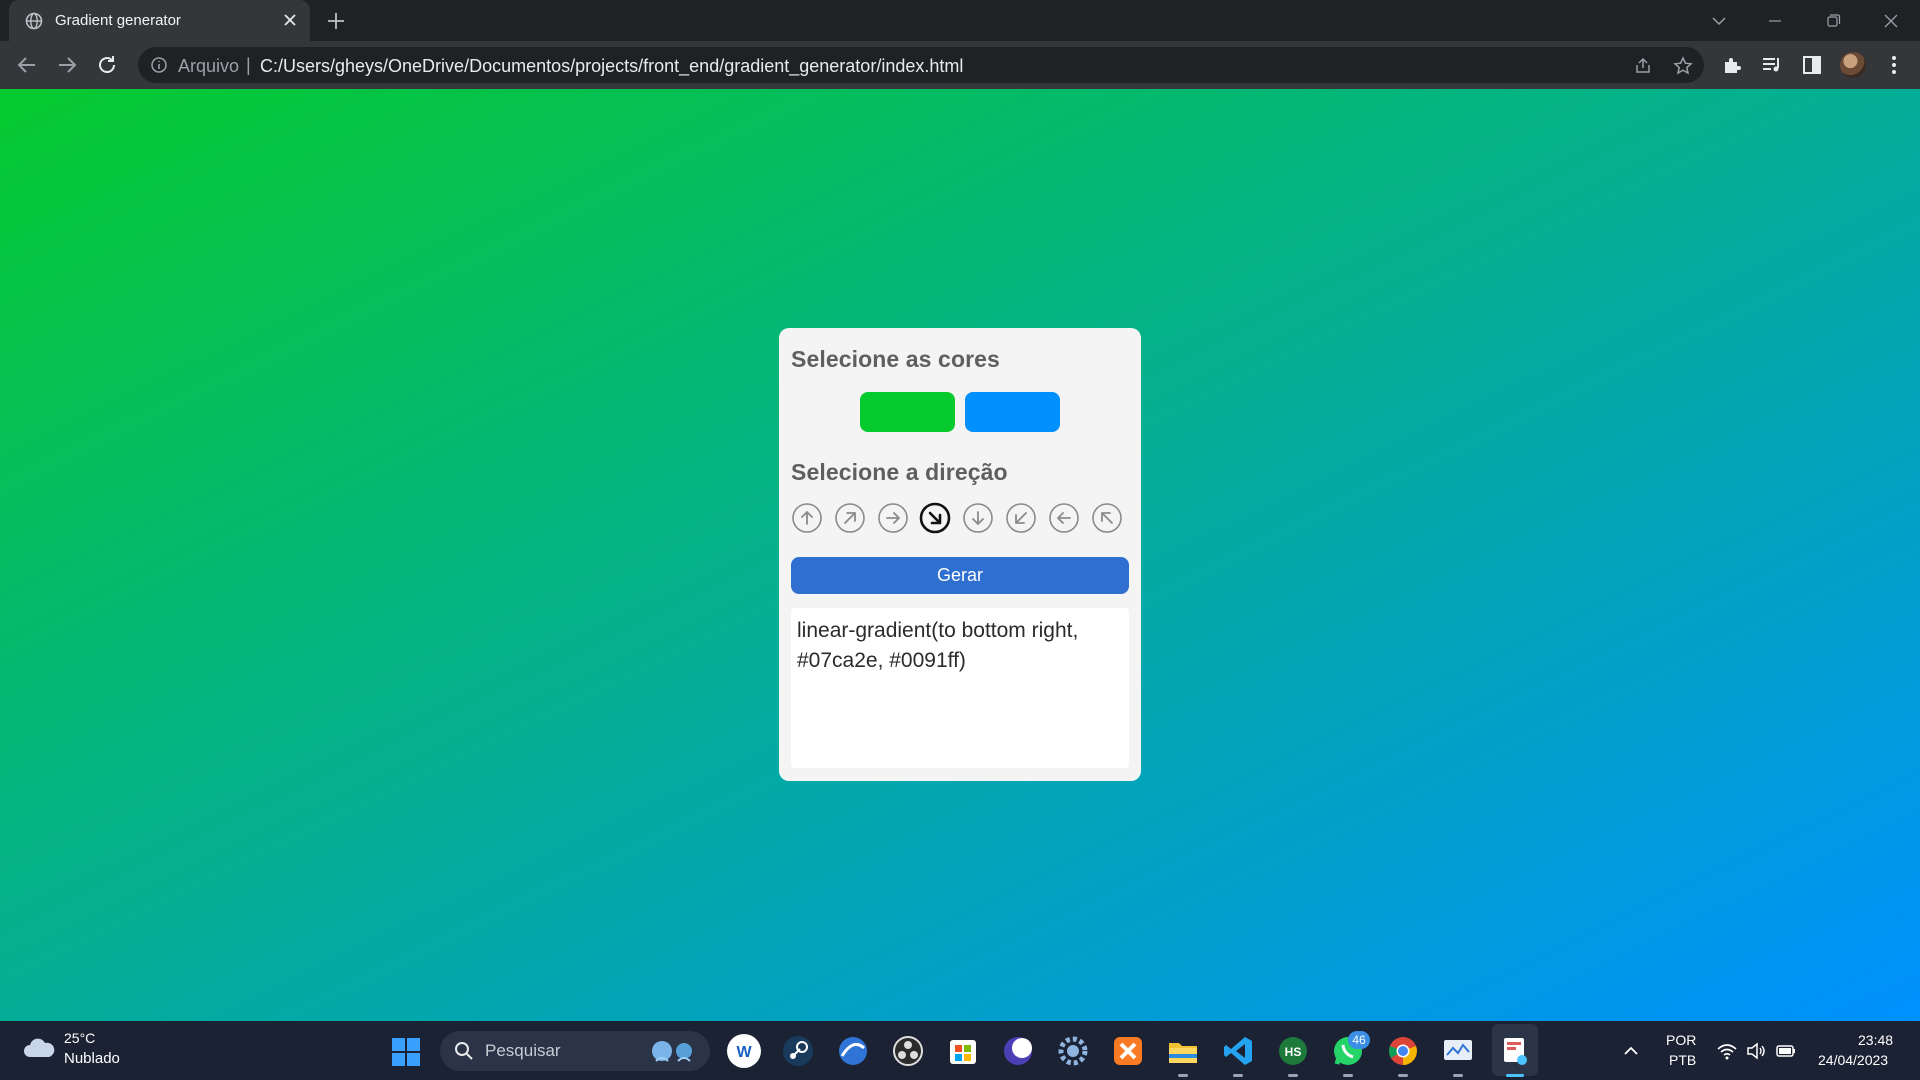 Image resolution: width=1920 pixels, height=1080 pixels. What do you see at coordinates (1812, 65) in the screenshot?
I see `side-panel-icon` at bounding box center [1812, 65].